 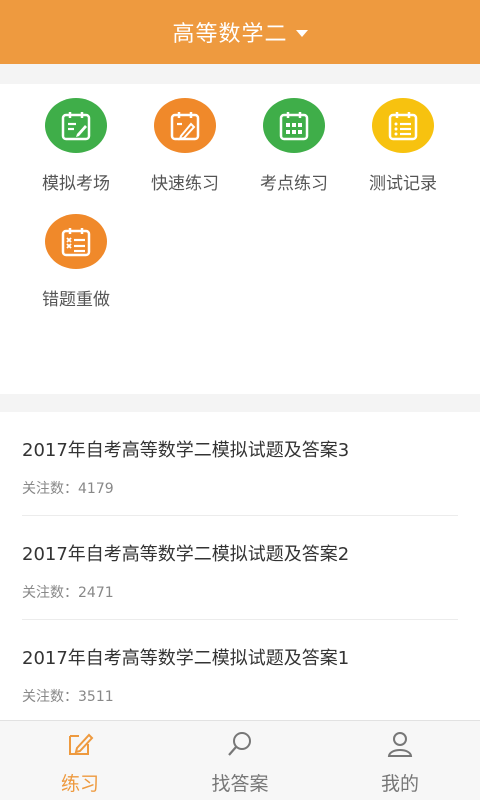 I want to click on caret-down-icon, so click(x=301, y=33).